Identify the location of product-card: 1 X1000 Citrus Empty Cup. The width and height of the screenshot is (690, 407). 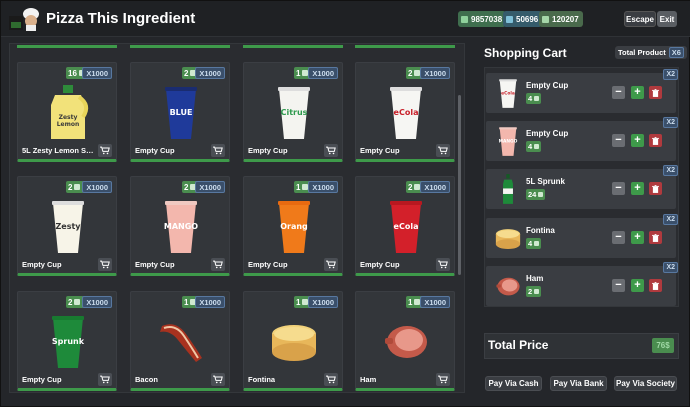
(293, 112).